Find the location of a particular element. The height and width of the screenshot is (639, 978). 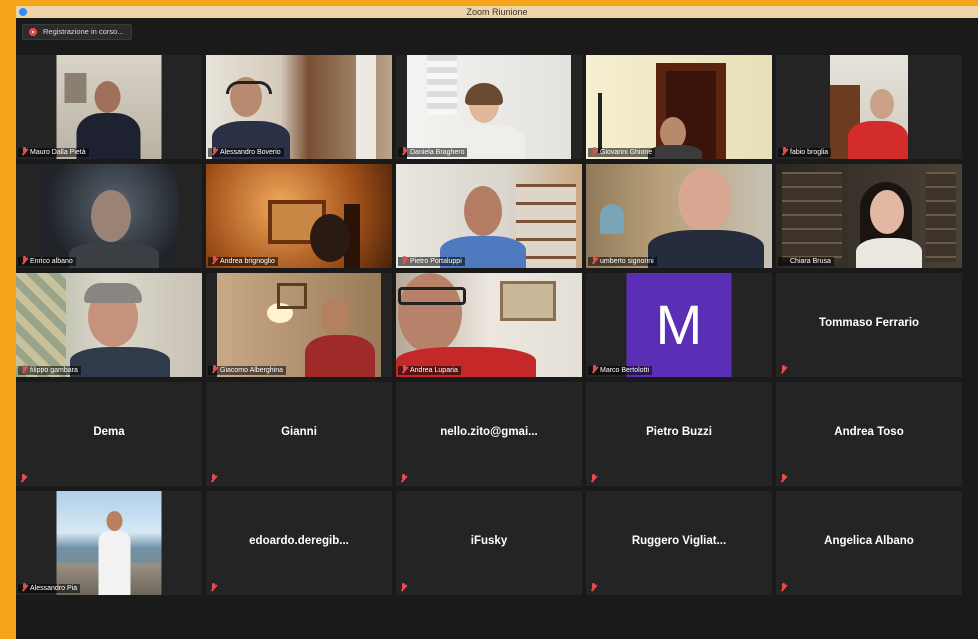

participant-tile: Giovanni Ghione is located at coordinates (679, 107).